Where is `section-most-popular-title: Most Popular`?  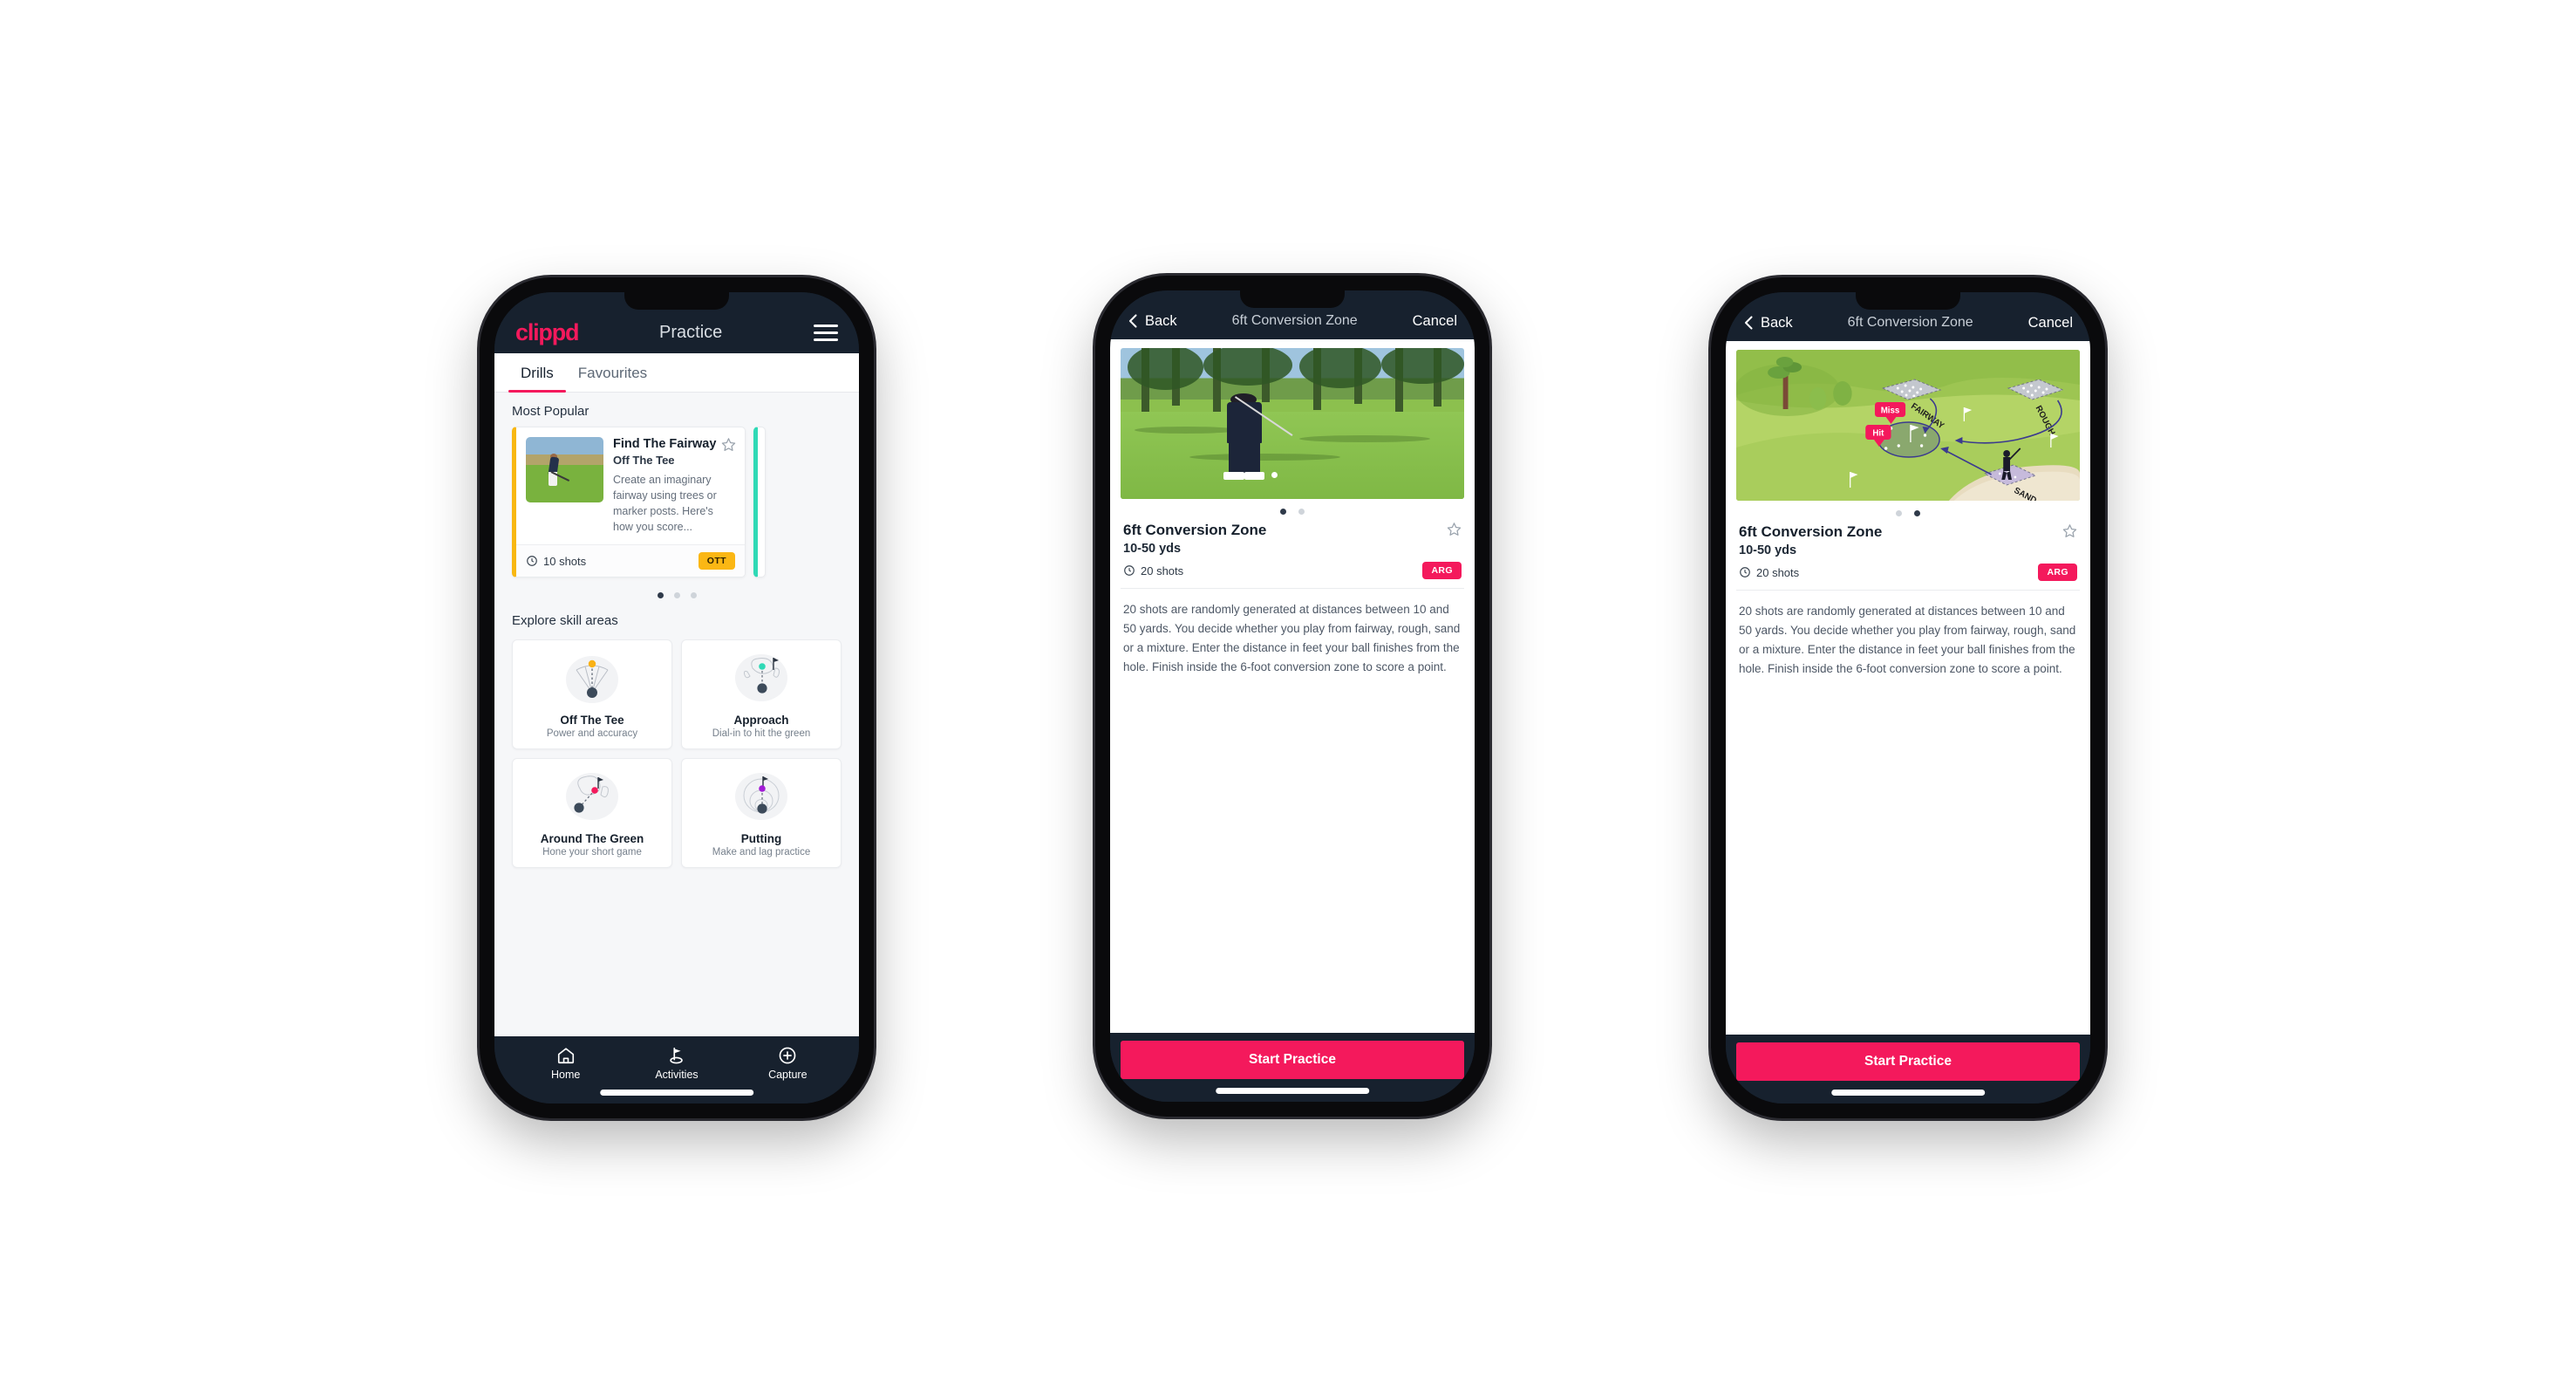 section-most-popular-title: Most Popular is located at coordinates (550, 411).